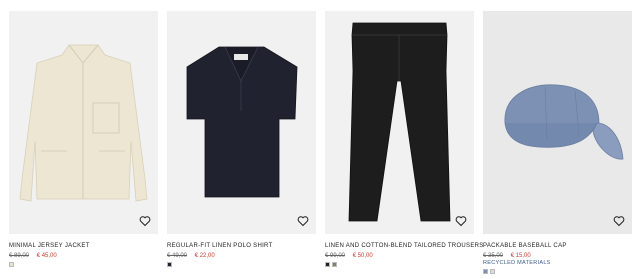 This screenshot has height=279, width=640. I want to click on product-name: PACKABLE BASEBALL CAP, so click(557, 246).